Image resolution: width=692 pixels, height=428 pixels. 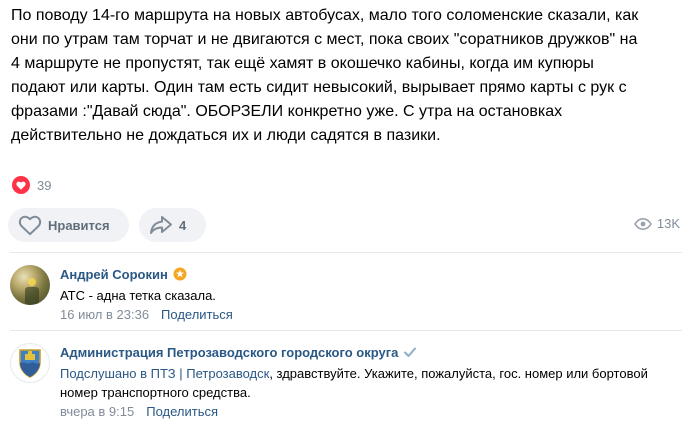 What do you see at coordinates (114, 274) in the screenshot?
I see `comment-author: Андрей Сорокин` at bounding box center [114, 274].